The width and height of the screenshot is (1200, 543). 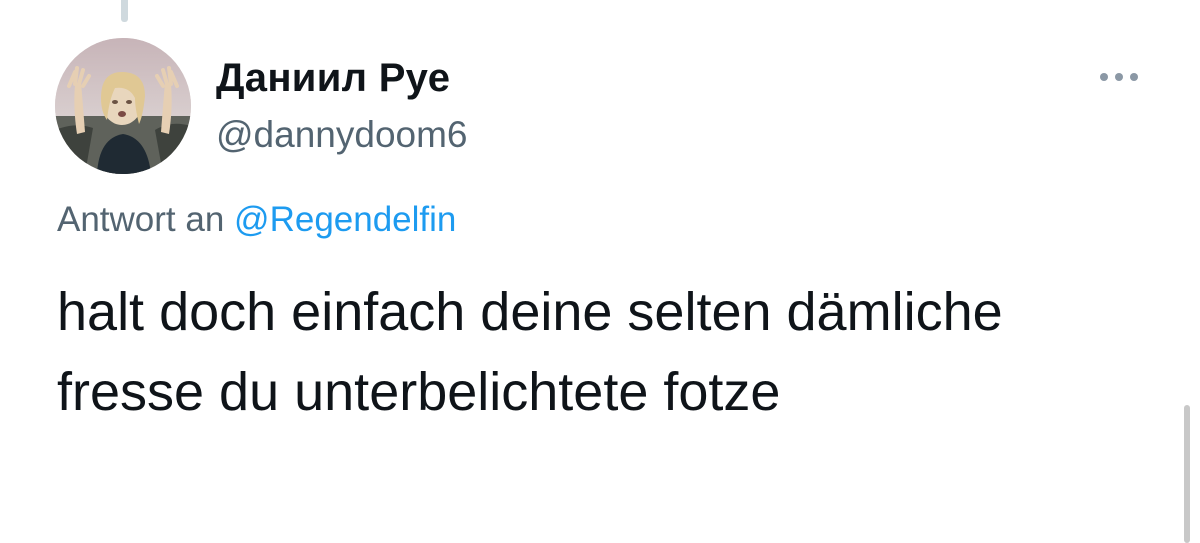 What do you see at coordinates (124, 11) in the screenshot?
I see `thread-connector-line` at bounding box center [124, 11].